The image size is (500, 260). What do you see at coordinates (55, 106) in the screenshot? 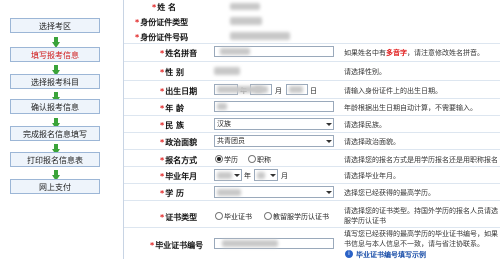
I see `step-confirm-info: 确认报考信息` at bounding box center [55, 106].